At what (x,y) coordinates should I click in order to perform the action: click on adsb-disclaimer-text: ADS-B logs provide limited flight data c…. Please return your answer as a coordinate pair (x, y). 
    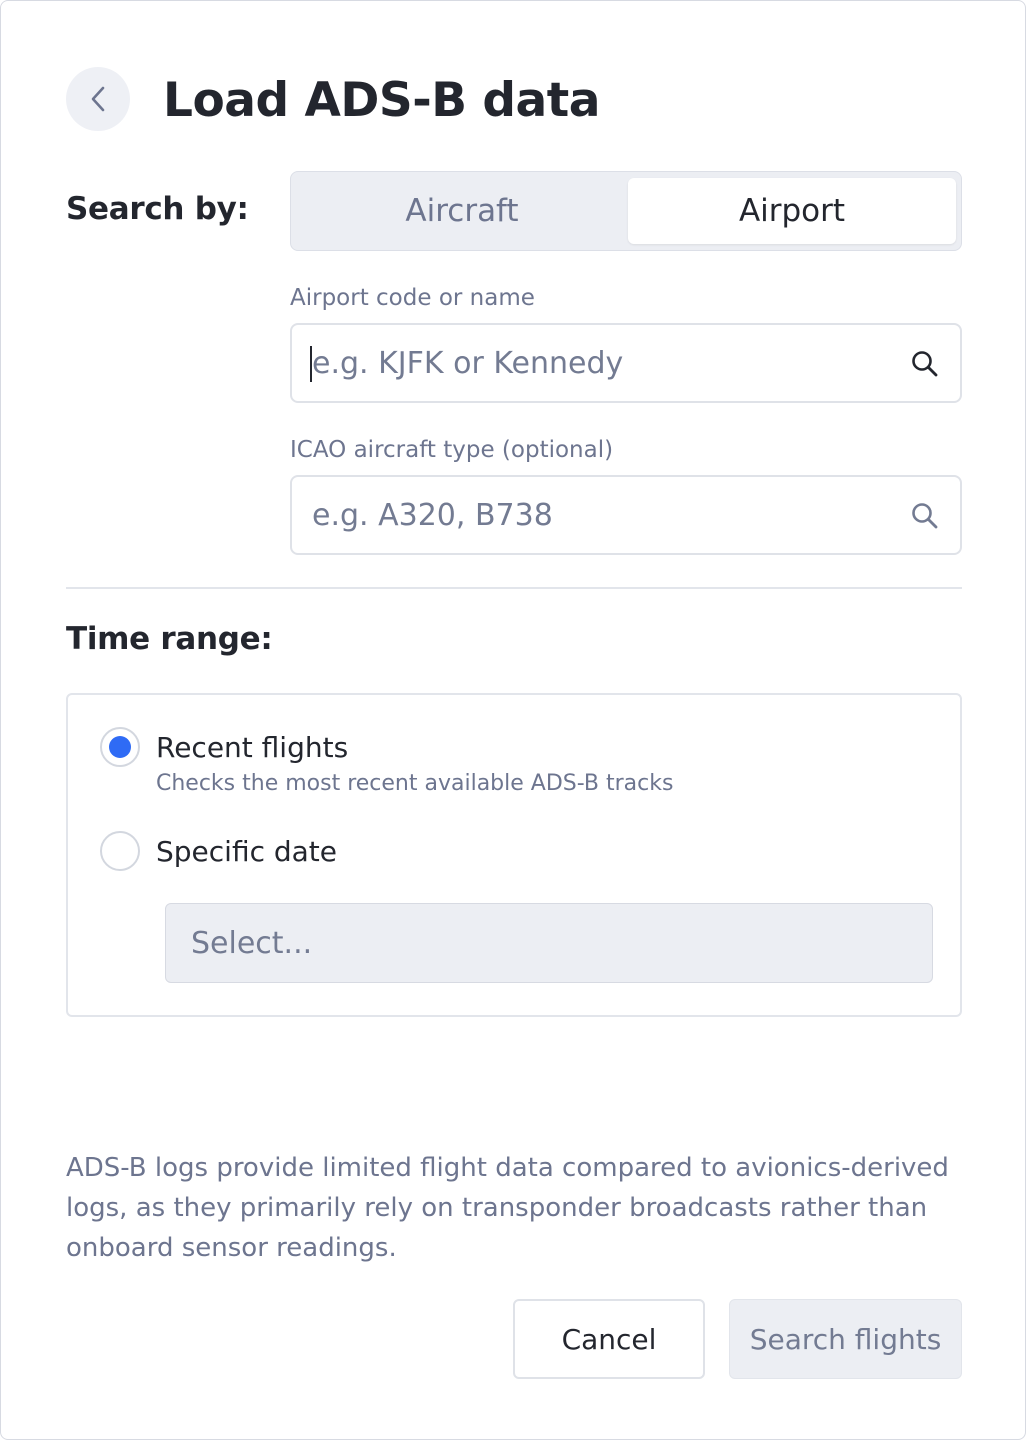
    Looking at the image, I should click on (507, 1208).